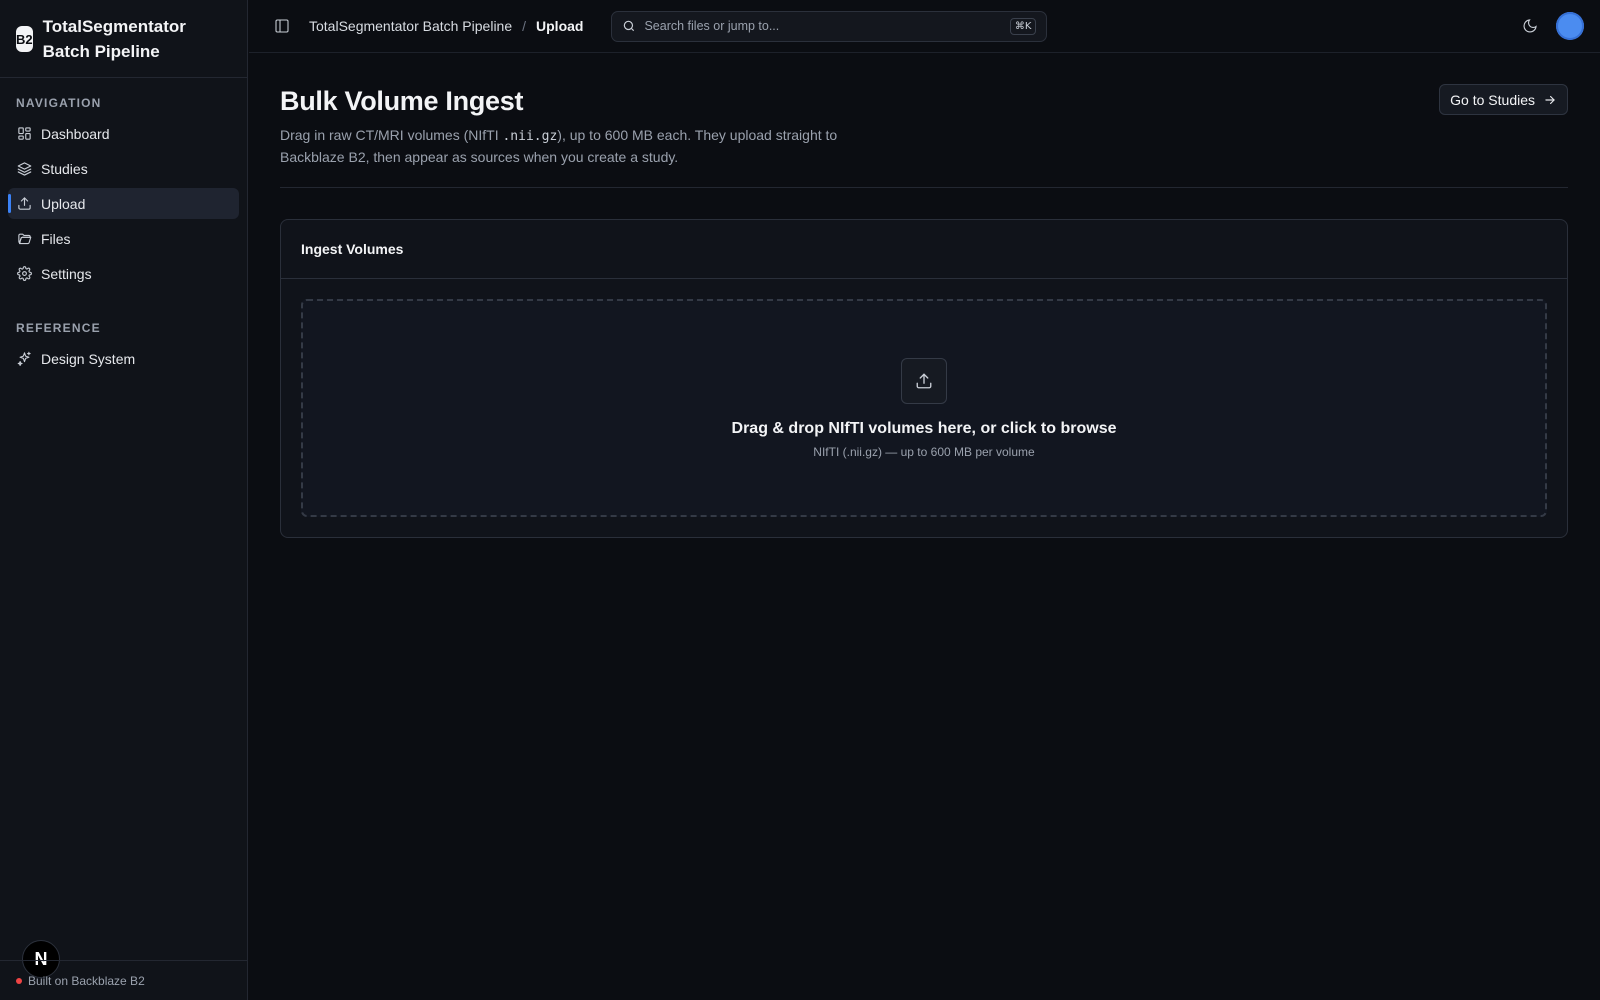 This screenshot has width=1600, height=1000. What do you see at coordinates (24, 239) in the screenshot?
I see `folder-icon` at bounding box center [24, 239].